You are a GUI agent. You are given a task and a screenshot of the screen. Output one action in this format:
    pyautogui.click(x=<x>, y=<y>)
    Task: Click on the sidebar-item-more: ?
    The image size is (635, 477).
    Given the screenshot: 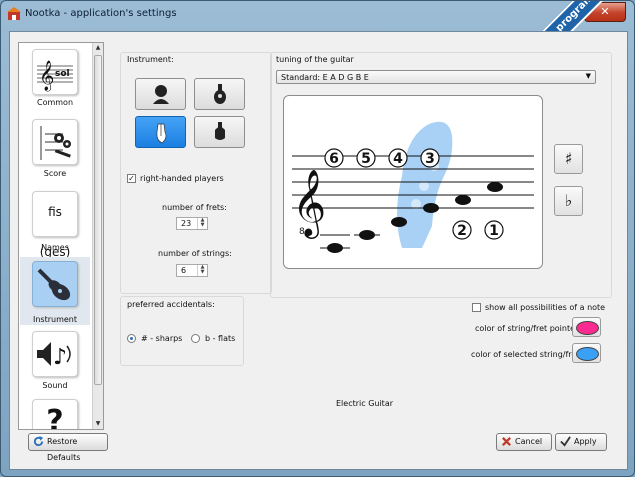 What is the action you would take?
    pyautogui.click(x=55, y=412)
    